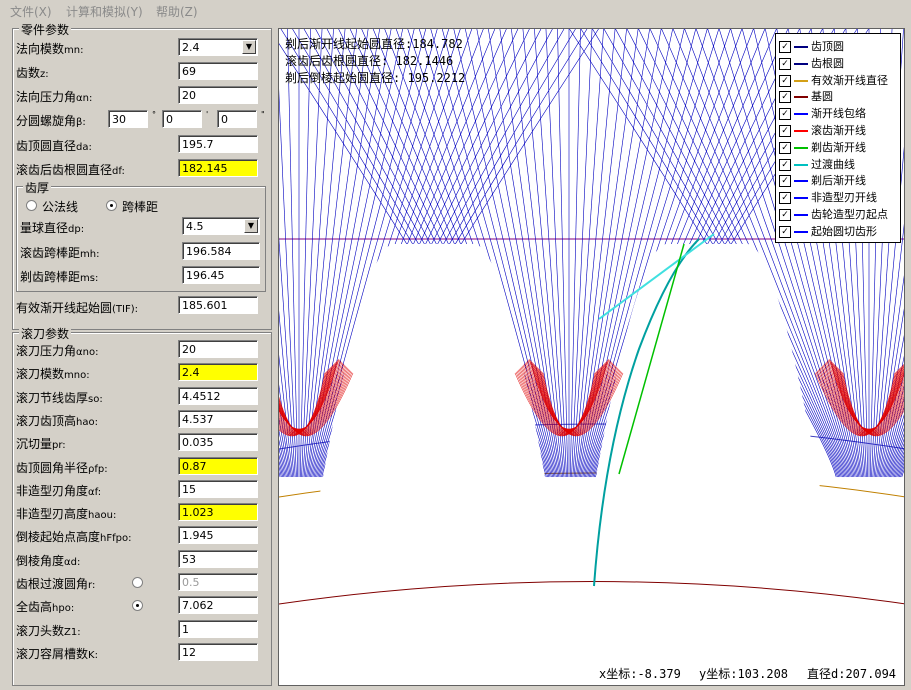 Image resolution: width=911 pixels, height=690 pixels. What do you see at coordinates (111, 205) in the screenshot?
I see `radio-over-pins` at bounding box center [111, 205].